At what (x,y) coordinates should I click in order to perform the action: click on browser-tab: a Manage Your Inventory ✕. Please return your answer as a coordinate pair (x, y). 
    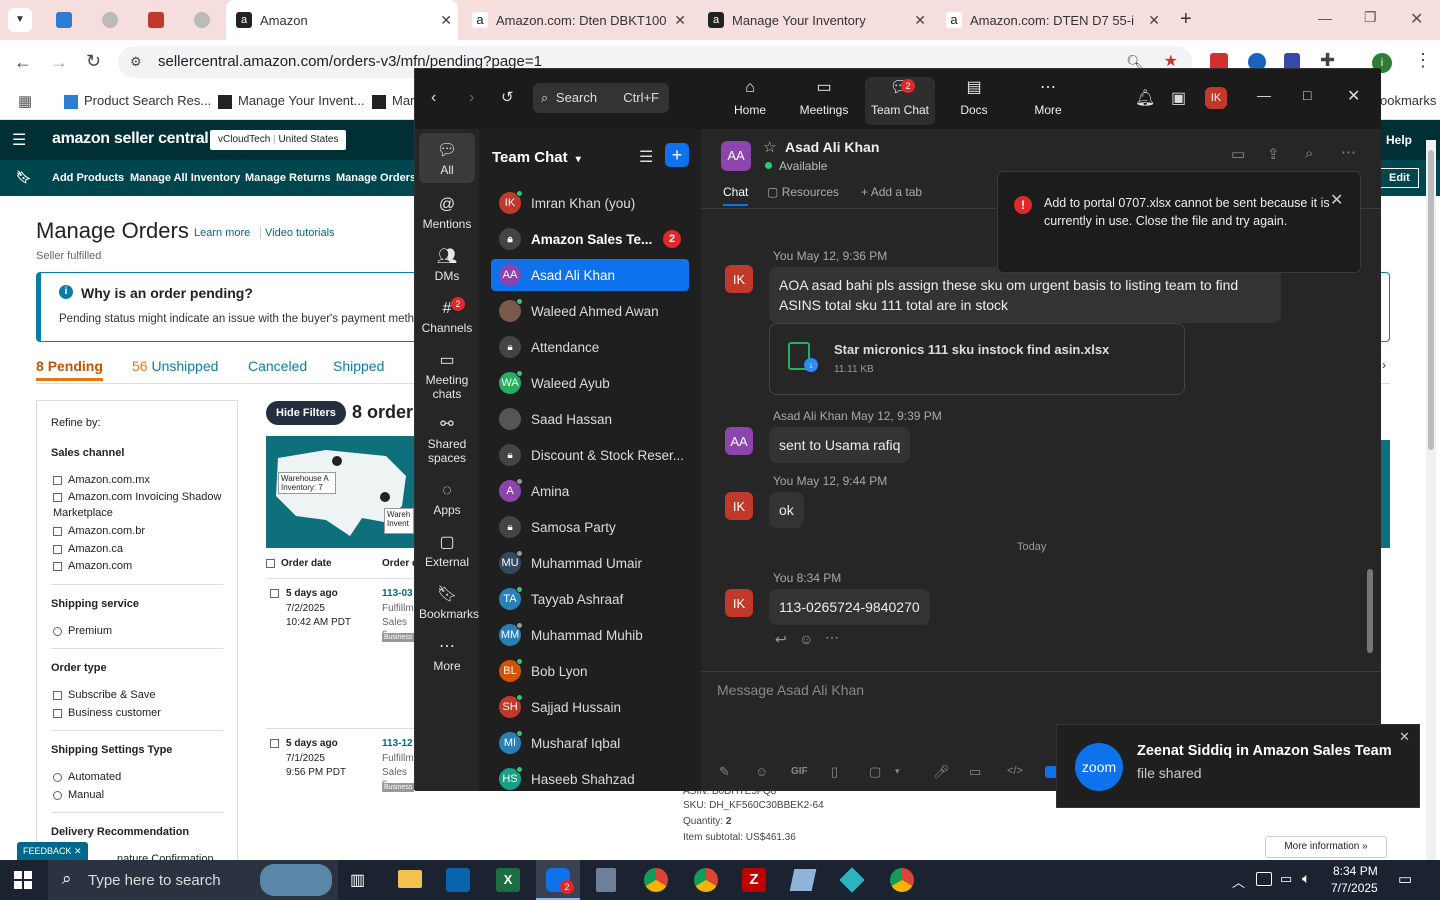
    Looking at the image, I should click on (815, 20).